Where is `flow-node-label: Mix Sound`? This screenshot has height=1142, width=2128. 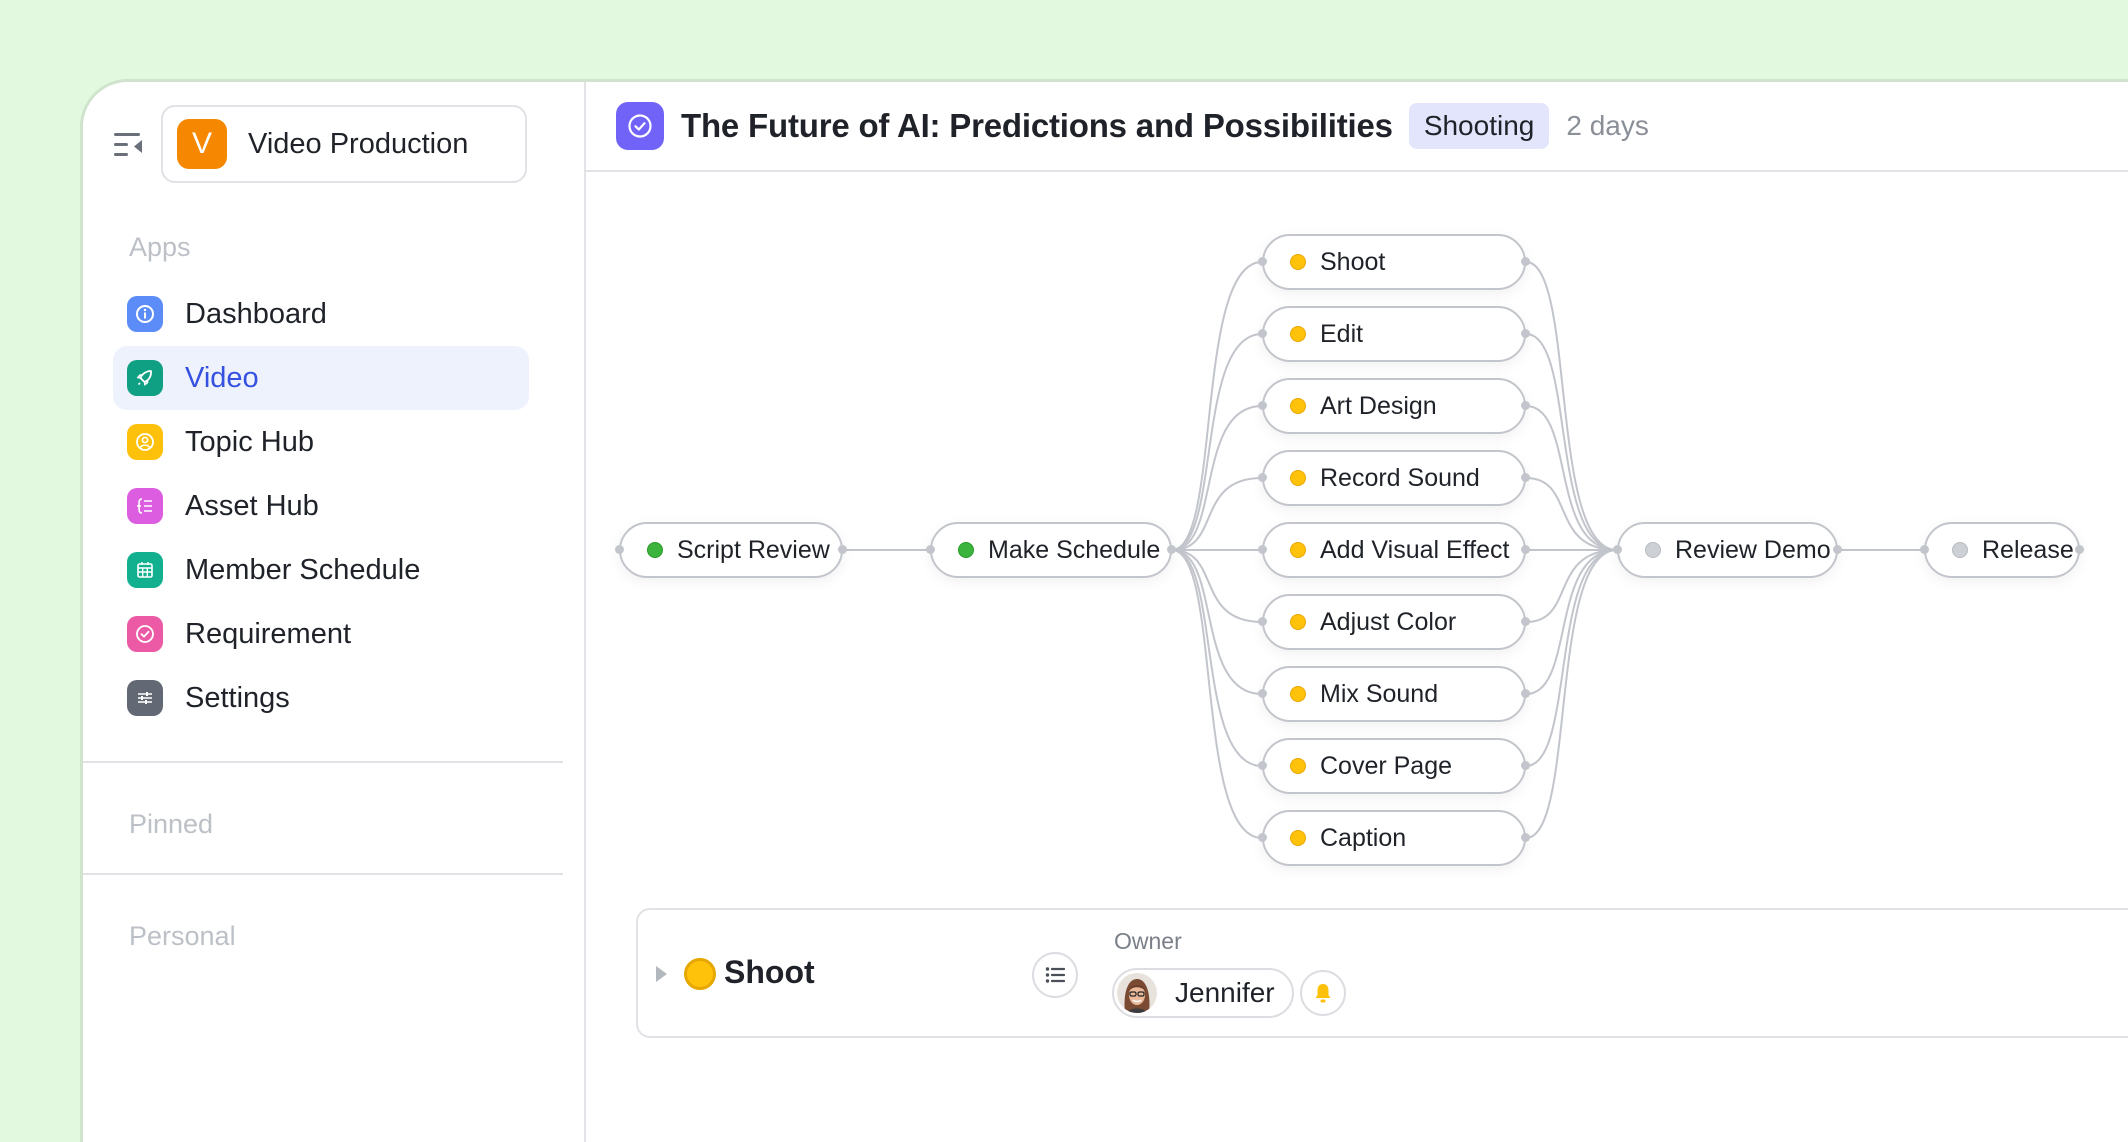 flow-node-label: Mix Sound is located at coordinates (1379, 693).